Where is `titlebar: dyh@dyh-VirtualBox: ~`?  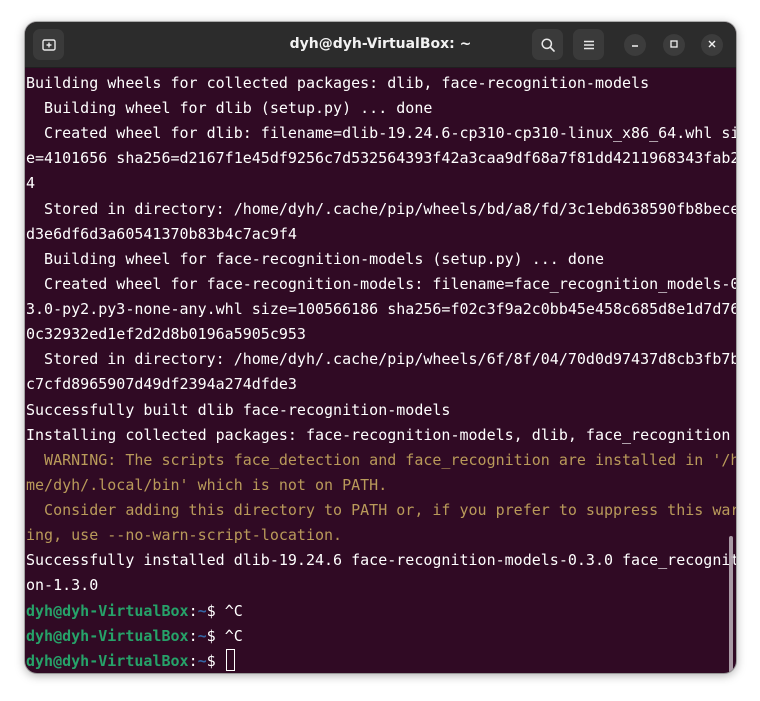 titlebar: dyh@dyh-VirtualBox: ~ is located at coordinates (380, 45).